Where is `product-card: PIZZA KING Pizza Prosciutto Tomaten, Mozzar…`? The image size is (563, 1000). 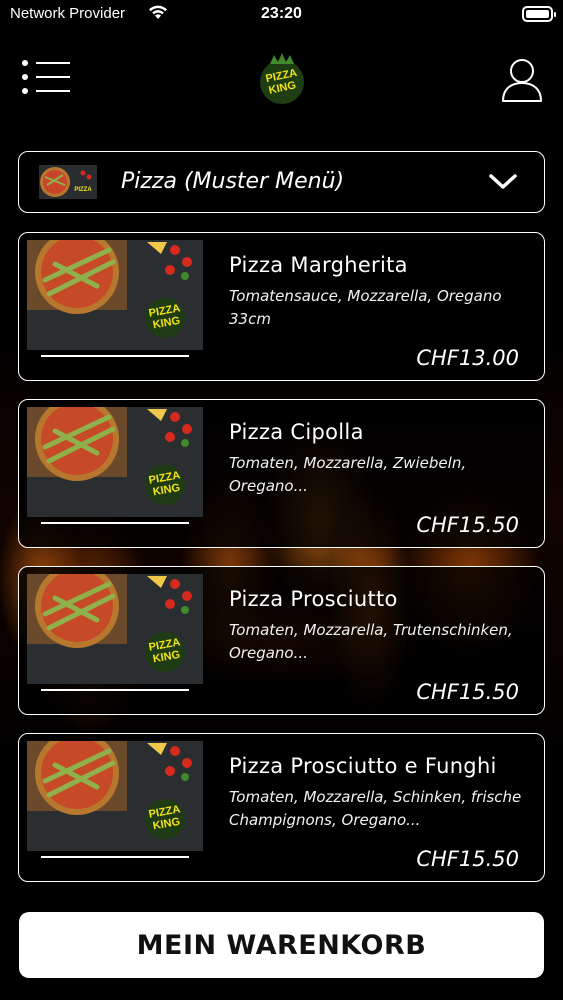
product-card: PIZZA KING Pizza Prosciutto Tomaten, Mozzar… is located at coordinates (281, 640).